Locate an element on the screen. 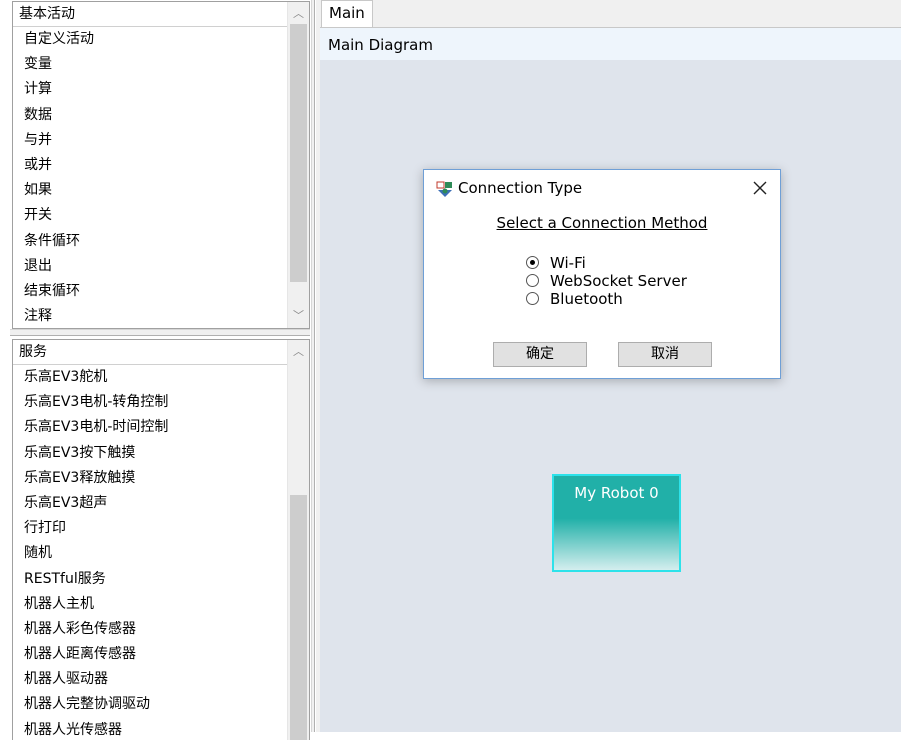  list-item: 机器人完整协调驱动 is located at coordinates (150, 704).